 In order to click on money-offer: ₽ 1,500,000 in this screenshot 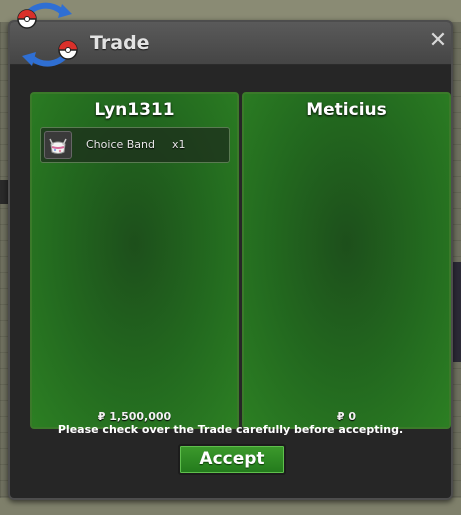, I will do `click(134, 416)`.